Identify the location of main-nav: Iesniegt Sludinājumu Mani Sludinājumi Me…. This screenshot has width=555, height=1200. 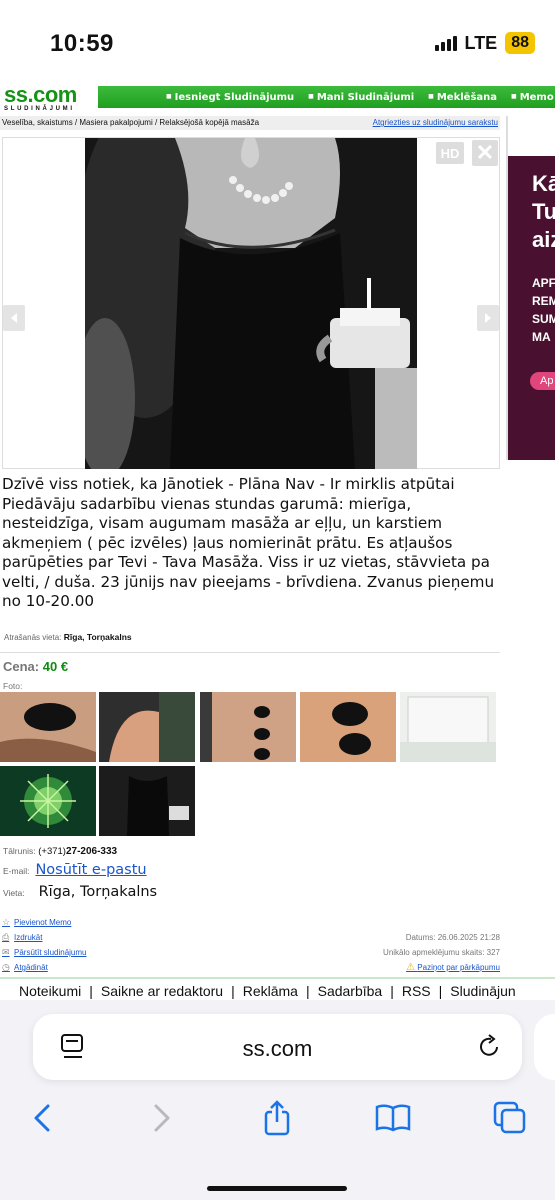
(326, 97).